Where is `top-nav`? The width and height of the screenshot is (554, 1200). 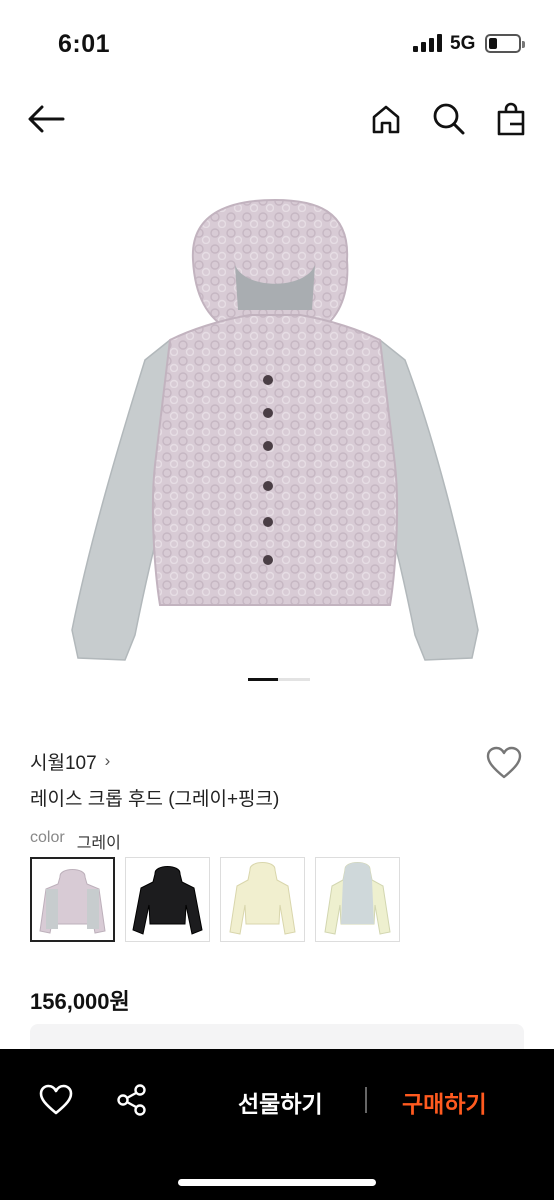 top-nav is located at coordinates (277, 119).